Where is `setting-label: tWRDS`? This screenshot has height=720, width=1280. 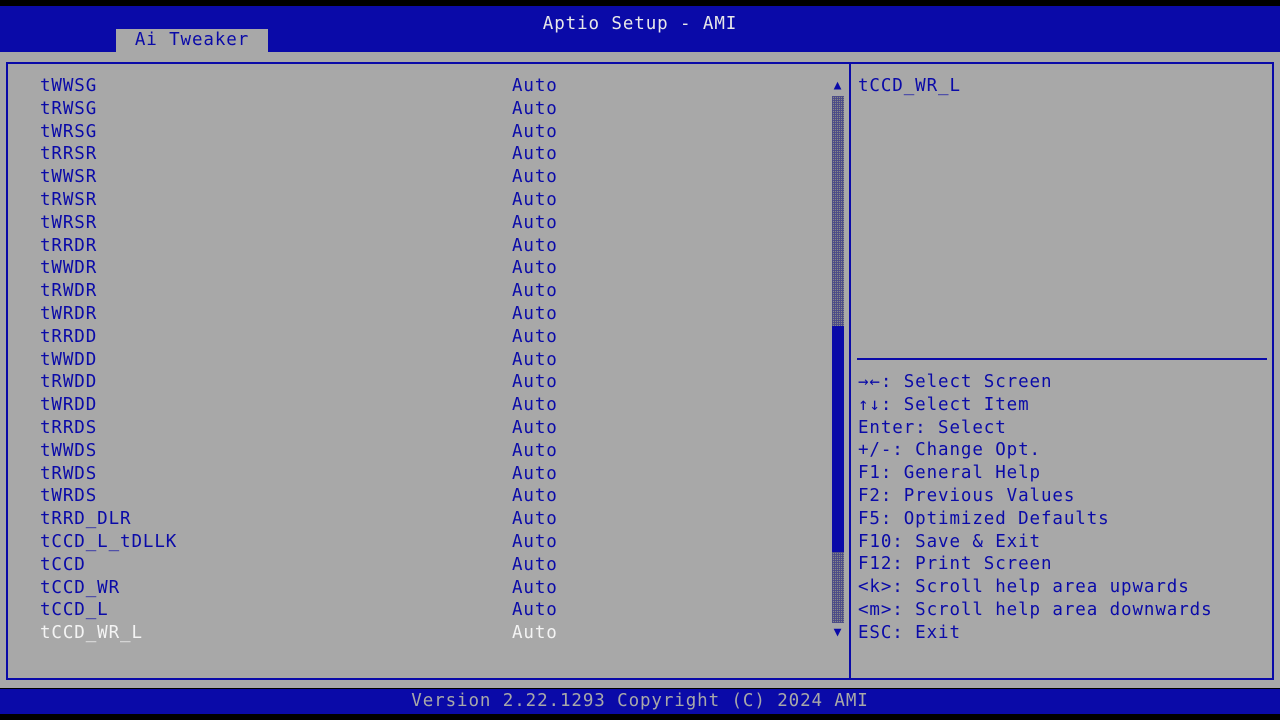 setting-label: tWRDS is located at coordinates (69, 496).